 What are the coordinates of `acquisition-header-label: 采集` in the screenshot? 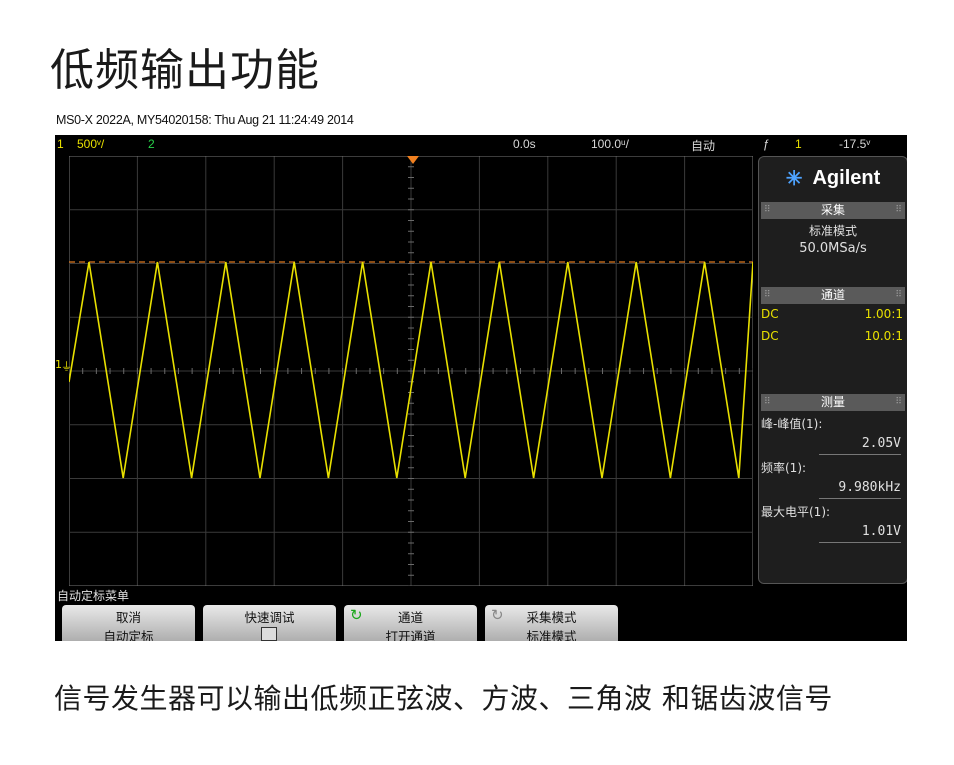 It's located at (832, 210).